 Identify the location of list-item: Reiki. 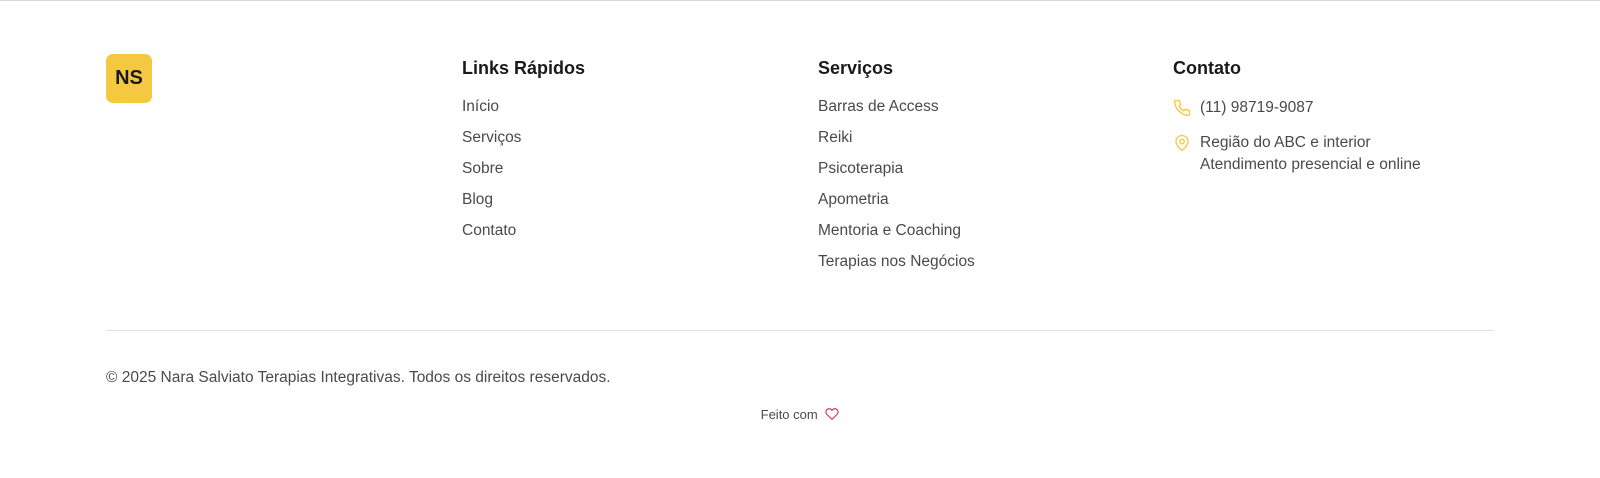
(896, 143).